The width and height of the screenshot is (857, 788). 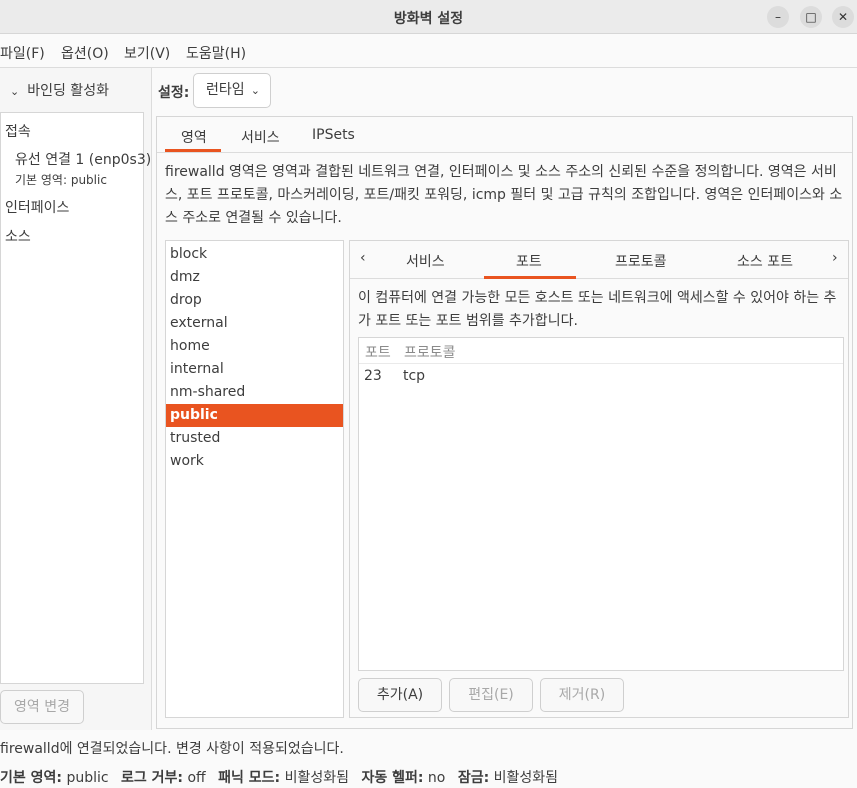 I want to click on zone-item-drop: drop, so click(x=254, y=300).